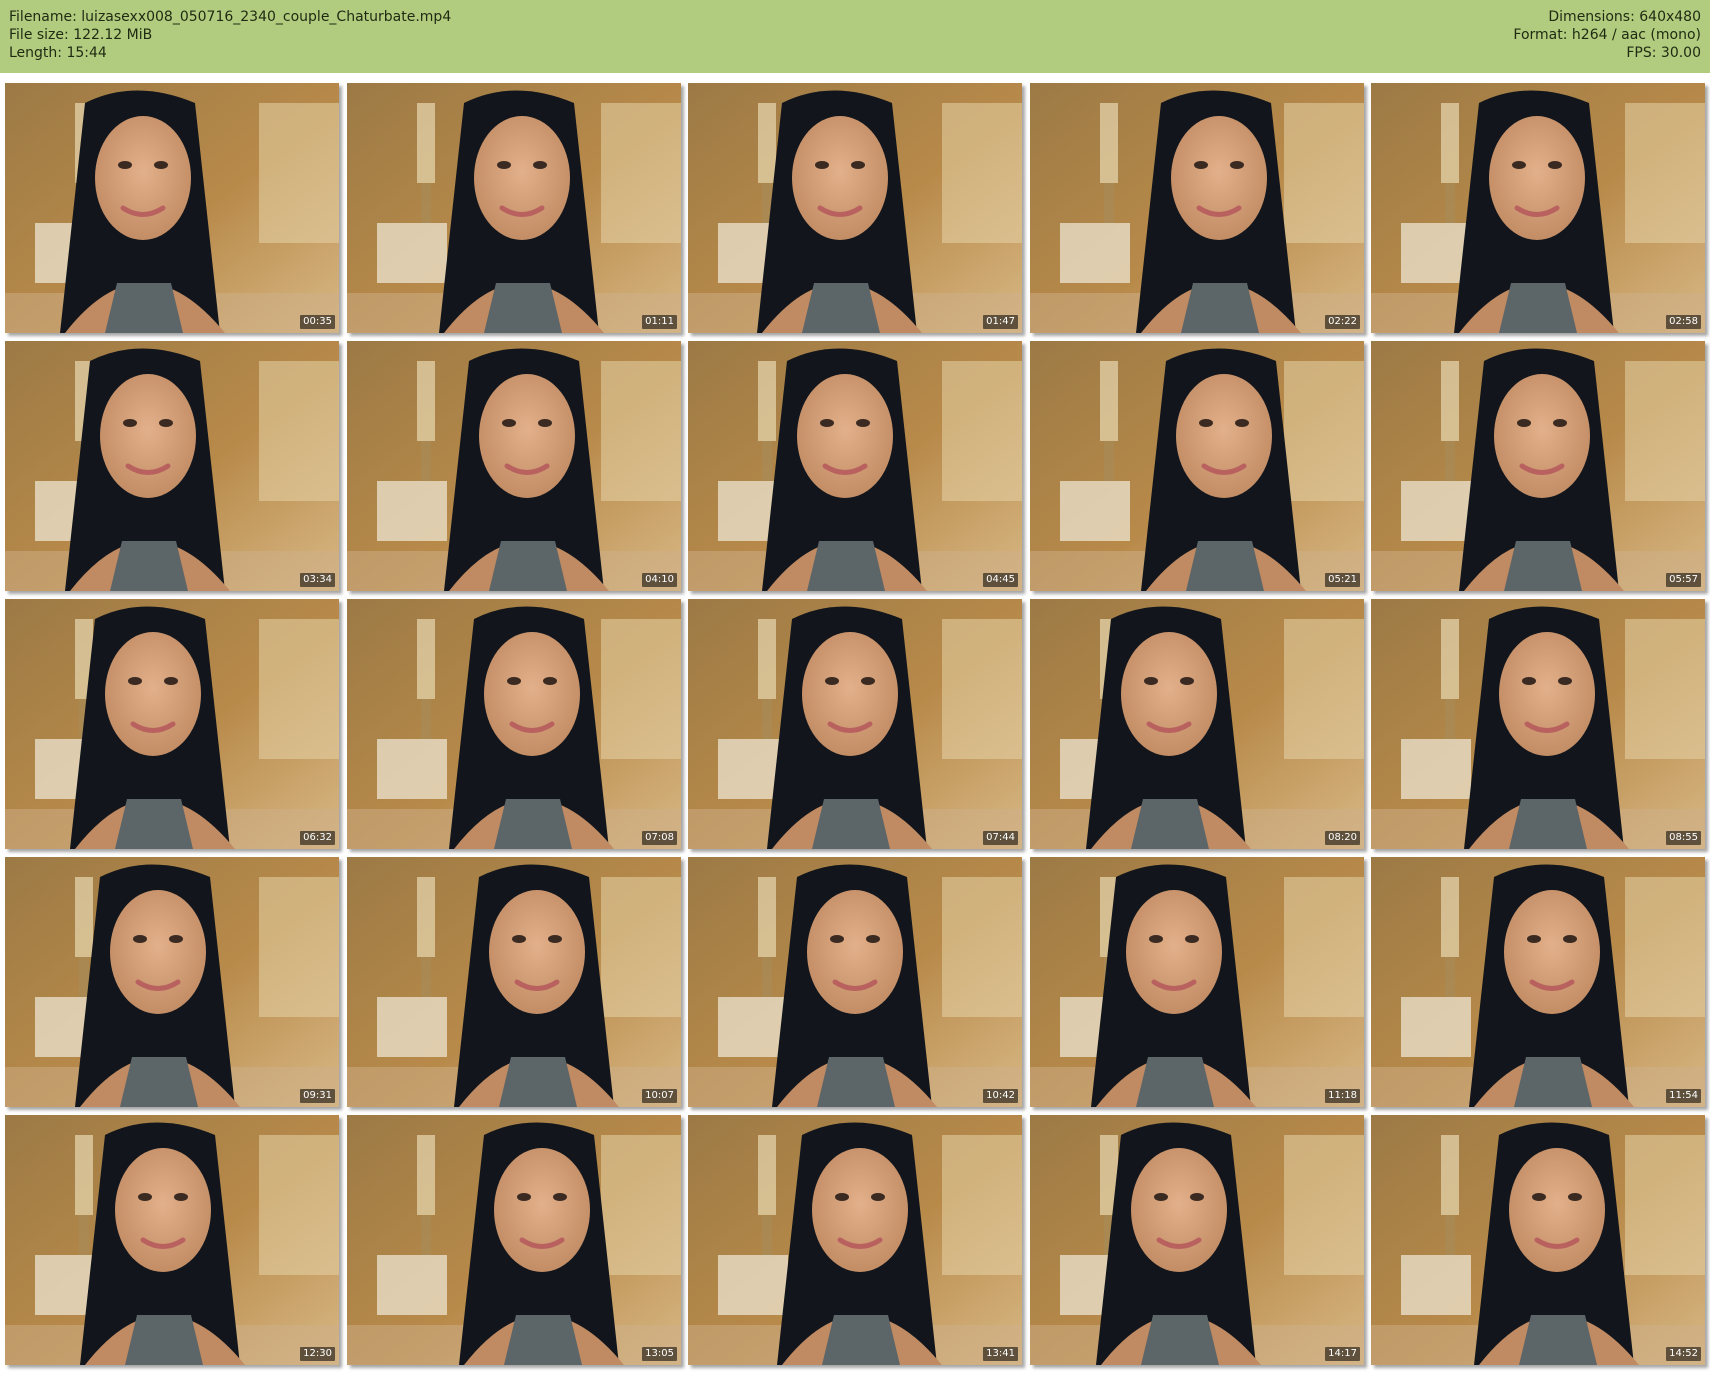 The width and height of the screenshot is (1710, 1373). Describe the element at coordinates (1342, 1354) in the screenshot. I see `timestamp-label: 14:17` at that location.